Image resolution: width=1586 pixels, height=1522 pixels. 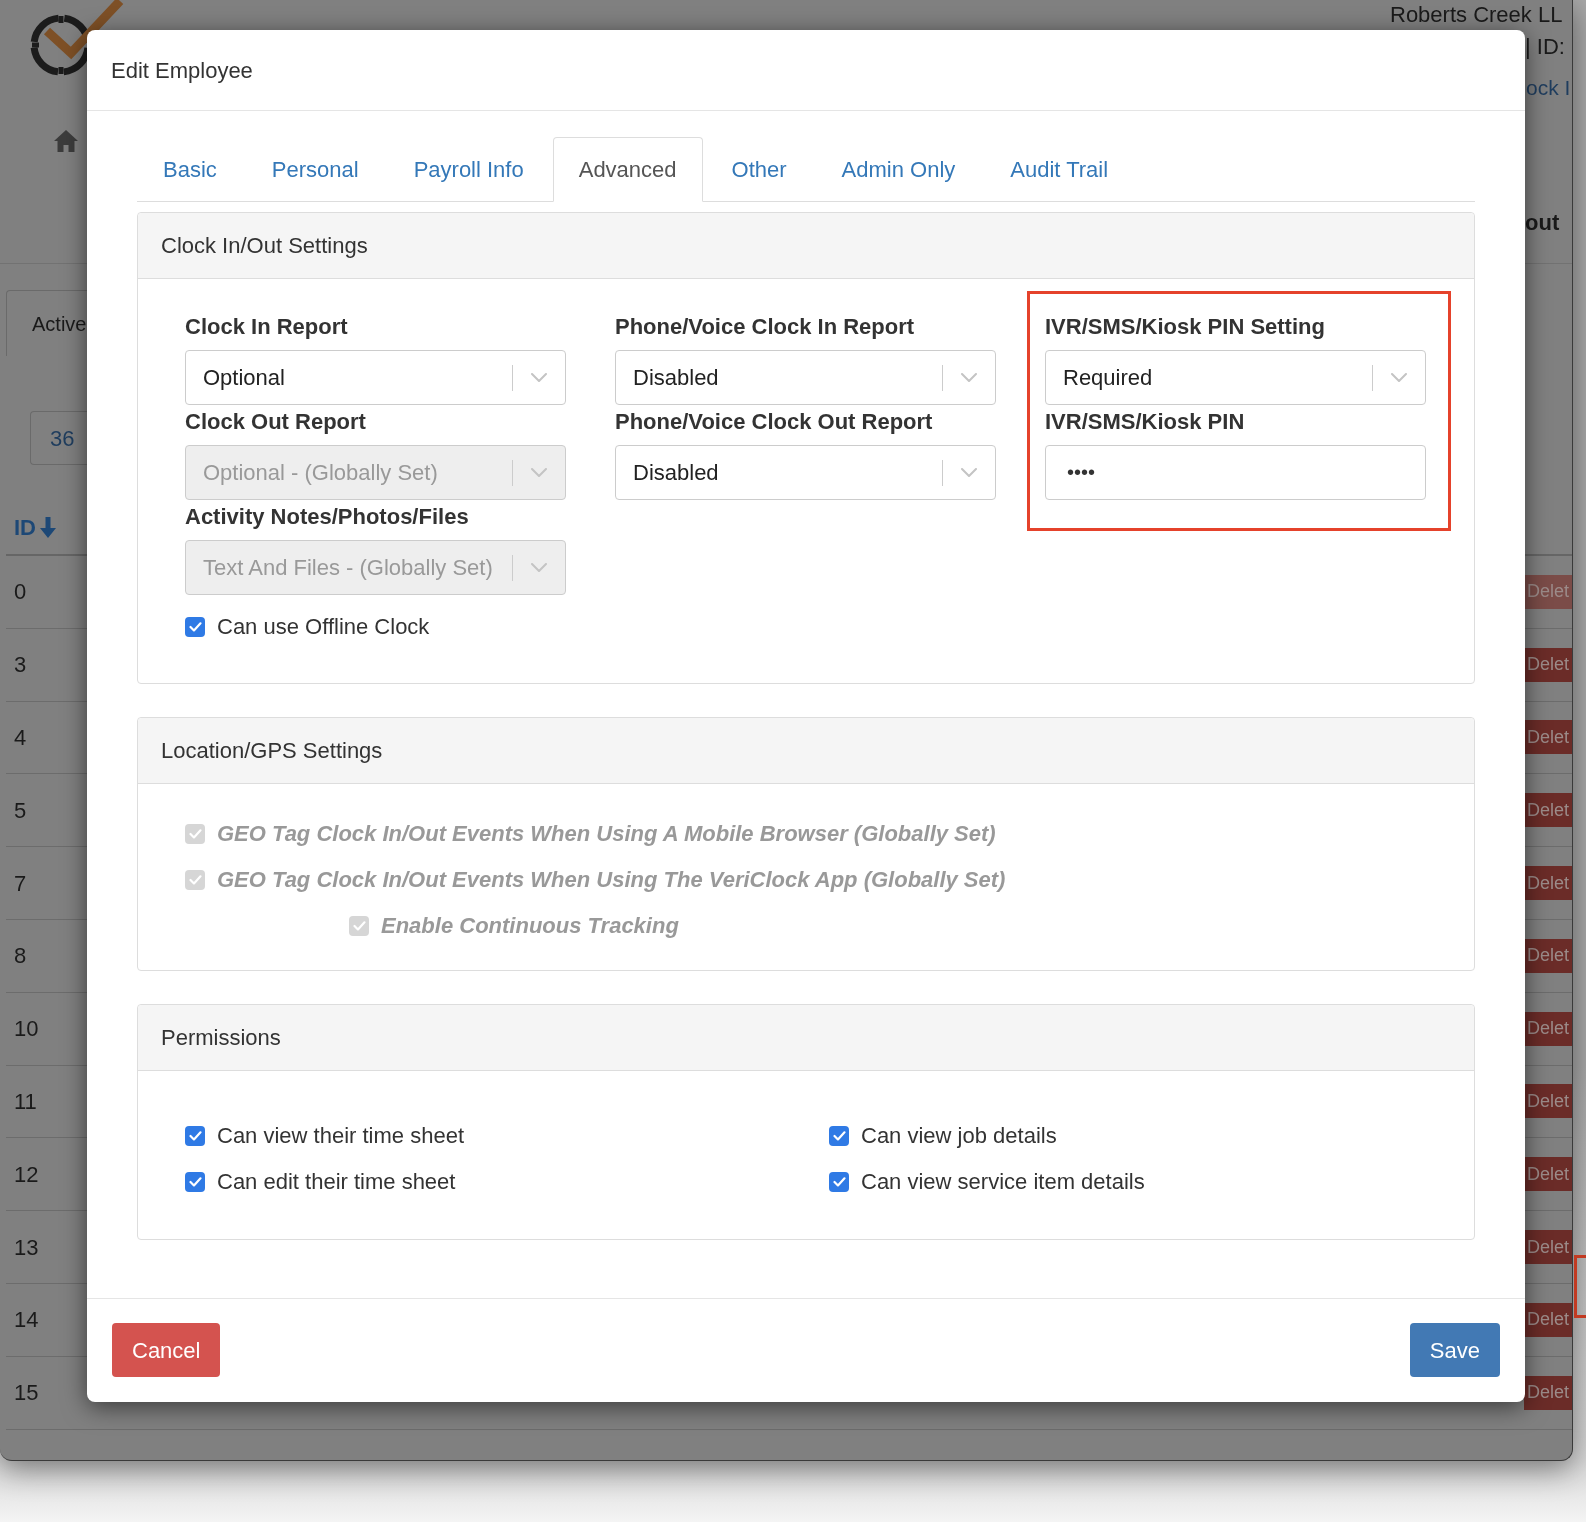 I want to click on table-cell-text: 13, so click(x=26, y=1247).